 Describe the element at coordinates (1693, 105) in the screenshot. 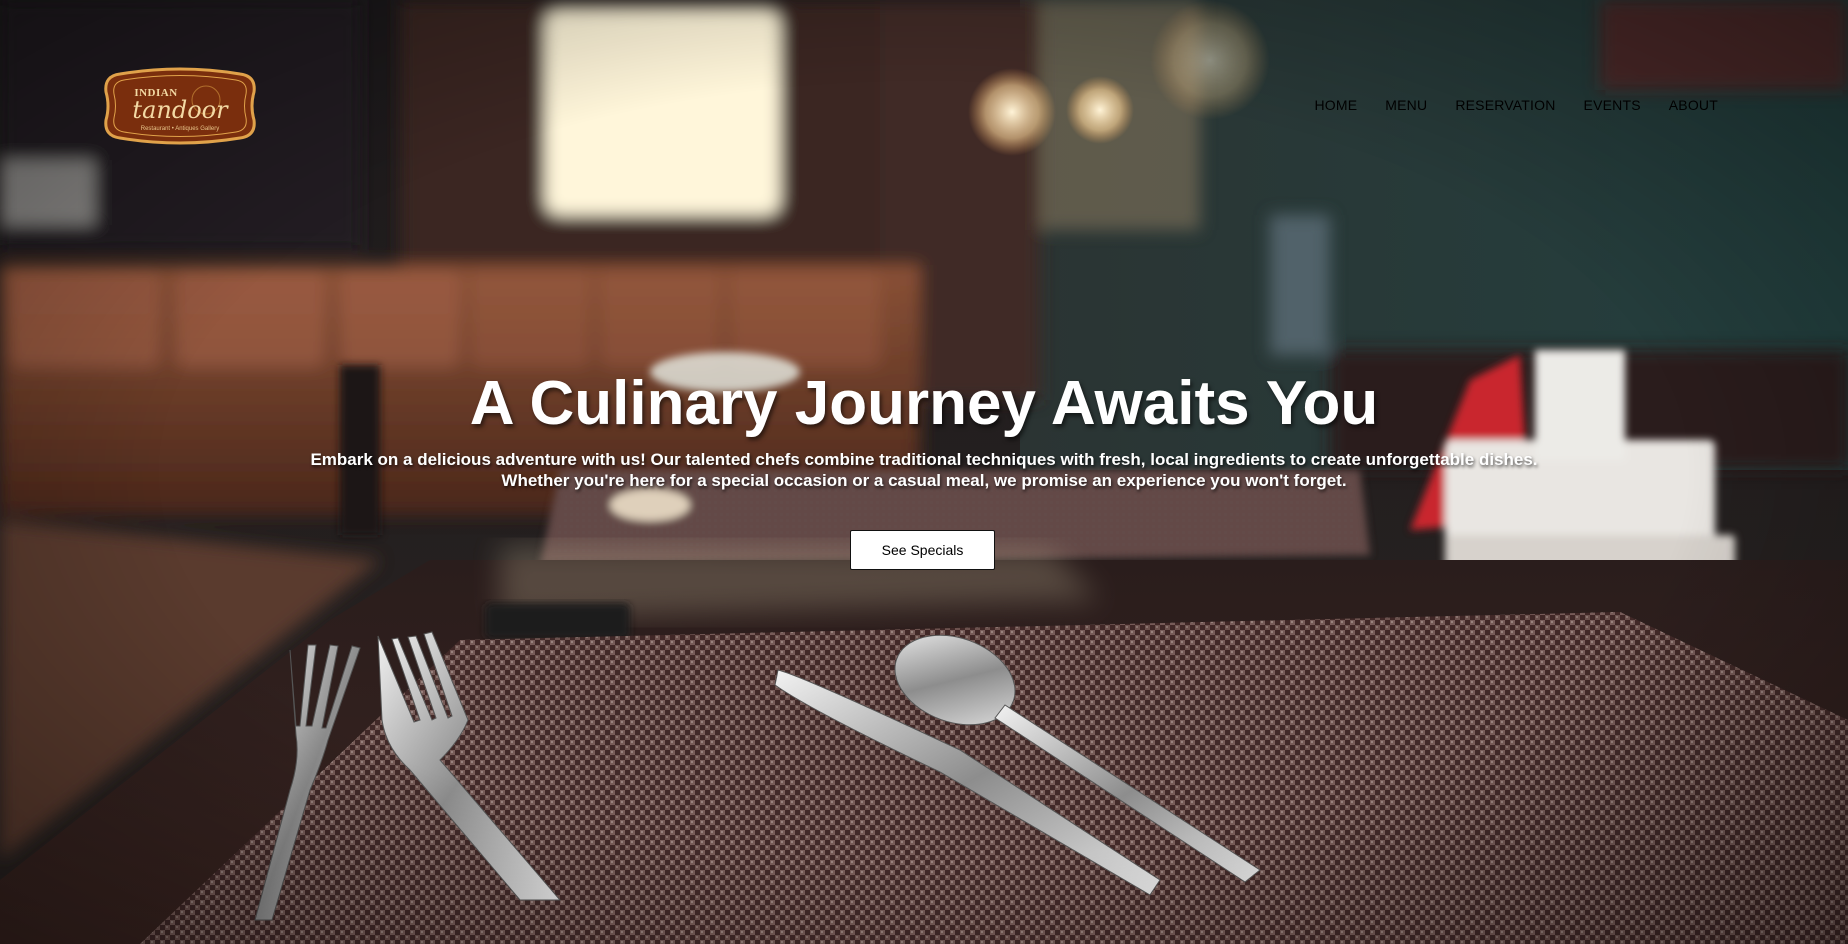

I see `nav-about: ABOUT` at that location.